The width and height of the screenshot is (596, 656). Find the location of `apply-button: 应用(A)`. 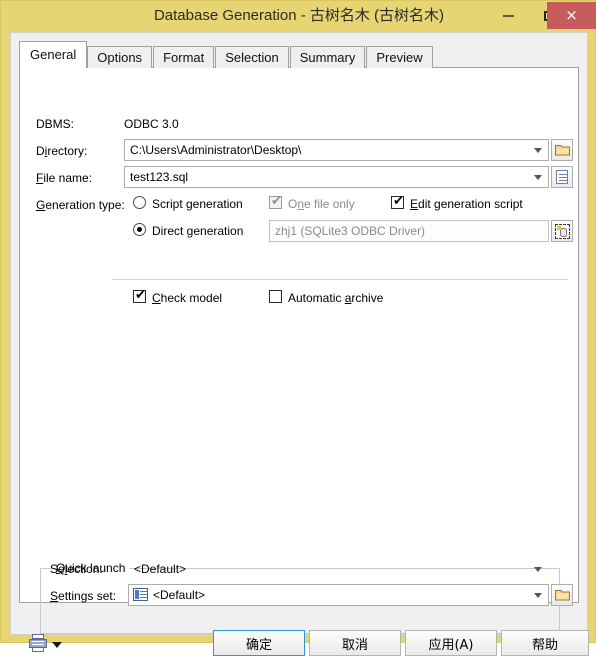

apply-button: 应用(A) is located at coordinates (451, 643).